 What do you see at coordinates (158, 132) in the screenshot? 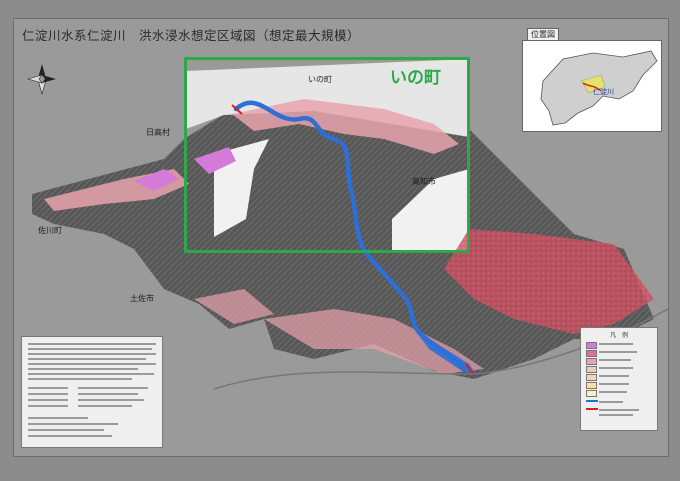
I see `place-label-hidaka: 日高村` at bounding box center [158, 132].